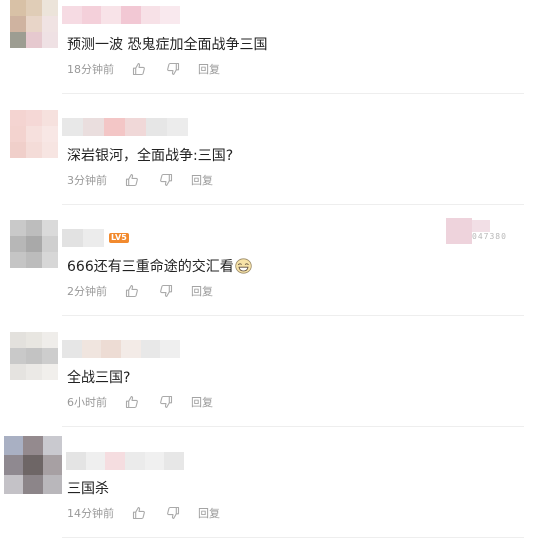 Image resolution: width=550 pixels, height=540 pixels. Describe the element at coordinates (87, 402) in the screenshot. I see `comment-time: 6小时前` at that location.